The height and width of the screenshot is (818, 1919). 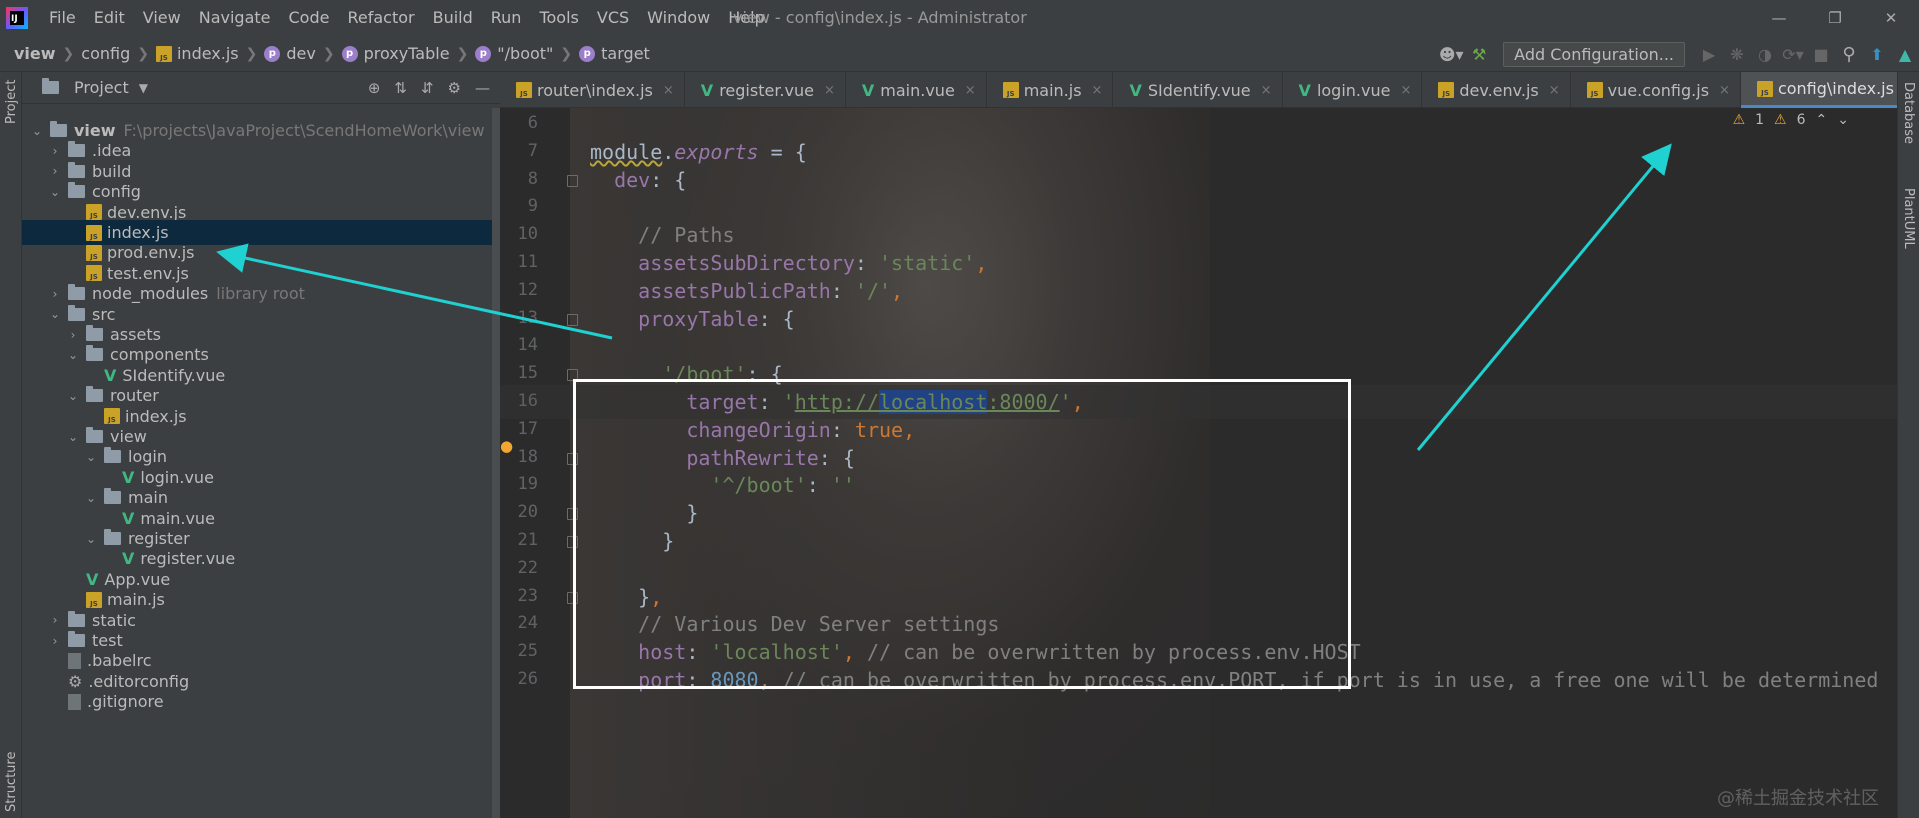 I want to click on collapse-all-icon: ⇵, so click(x=427, y=88).